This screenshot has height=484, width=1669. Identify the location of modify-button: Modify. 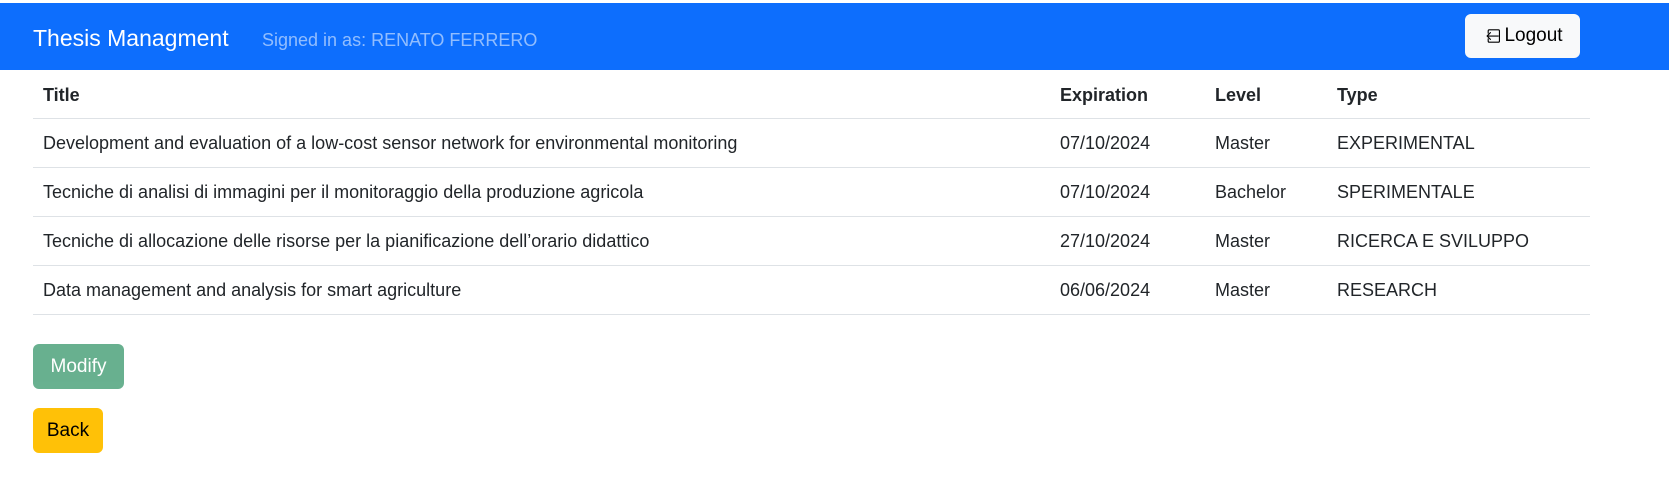
(78, 366).